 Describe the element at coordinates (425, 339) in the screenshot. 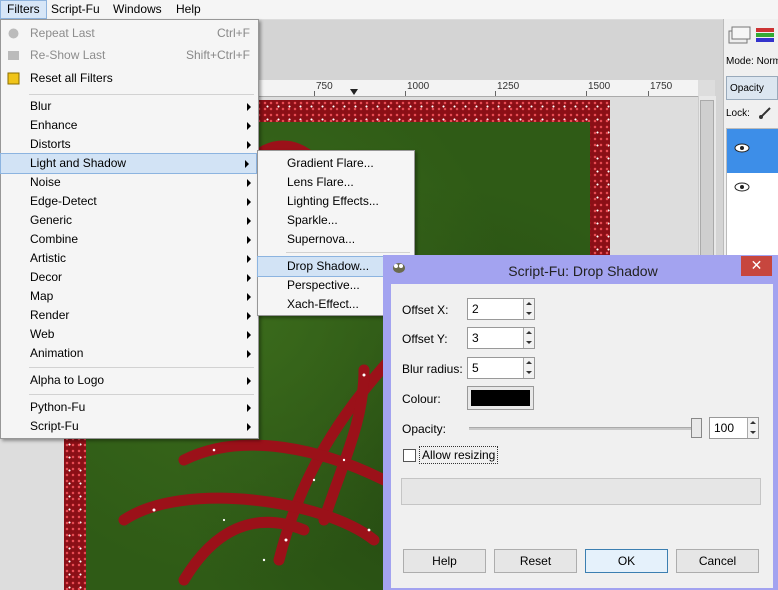

I see `offset-y-label: Offset Y:` at that location.